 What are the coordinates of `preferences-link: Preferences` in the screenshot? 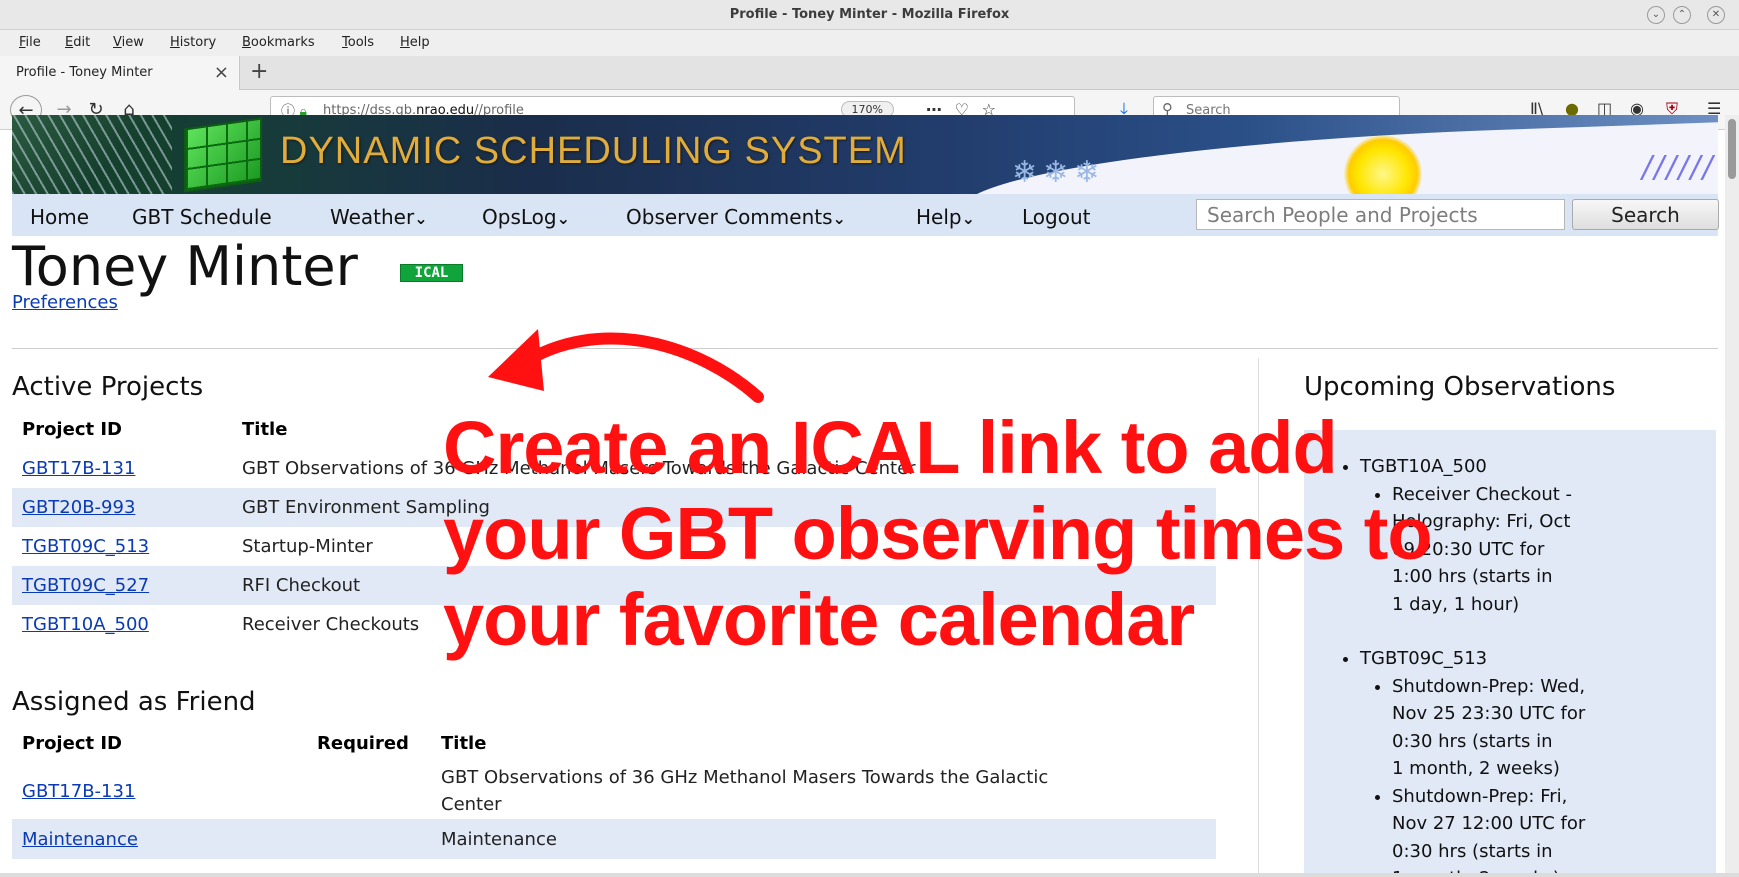 It's located at (65, 302).